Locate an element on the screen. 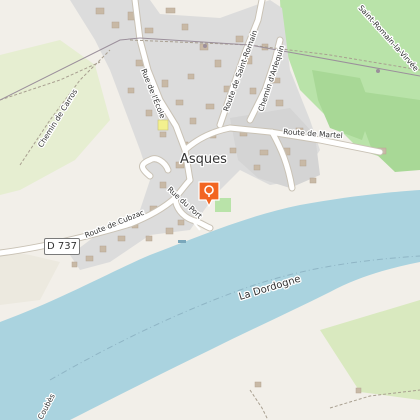 The image size is (420, 420). church-icon is located at coordinates (163, 125).